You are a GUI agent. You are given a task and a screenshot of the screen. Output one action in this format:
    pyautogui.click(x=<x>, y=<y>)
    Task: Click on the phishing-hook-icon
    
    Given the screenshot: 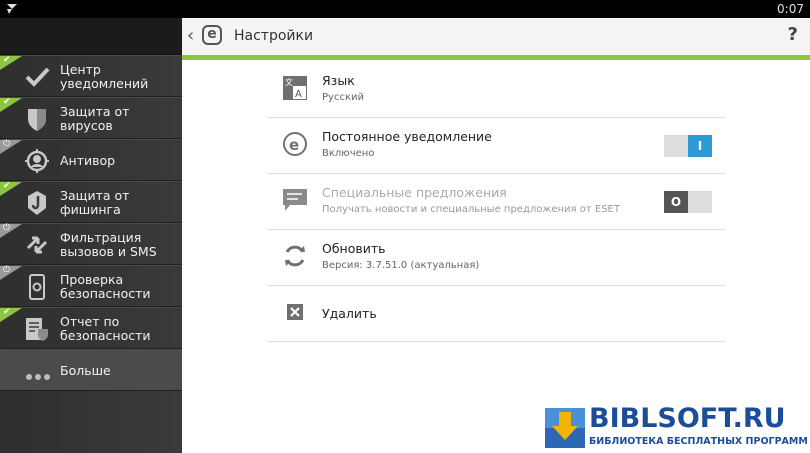 What is the action you would take?
    pyautogui.click(x=37, y=203)
    